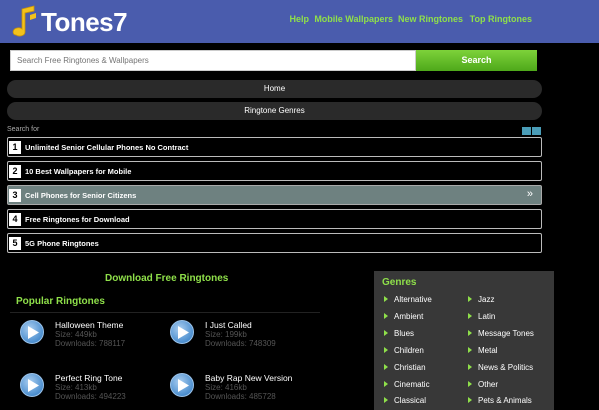 This screenshot has width=599, height=410. I want to click on ringtone-title: I Just Called, so click(228, 325).